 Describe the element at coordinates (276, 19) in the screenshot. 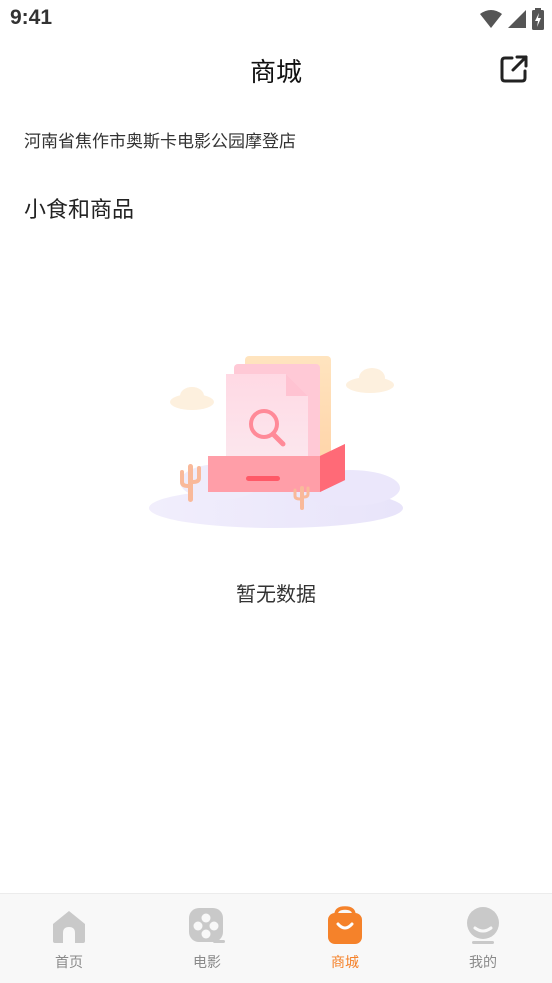

I see `status-bar: 9:41` at that location.